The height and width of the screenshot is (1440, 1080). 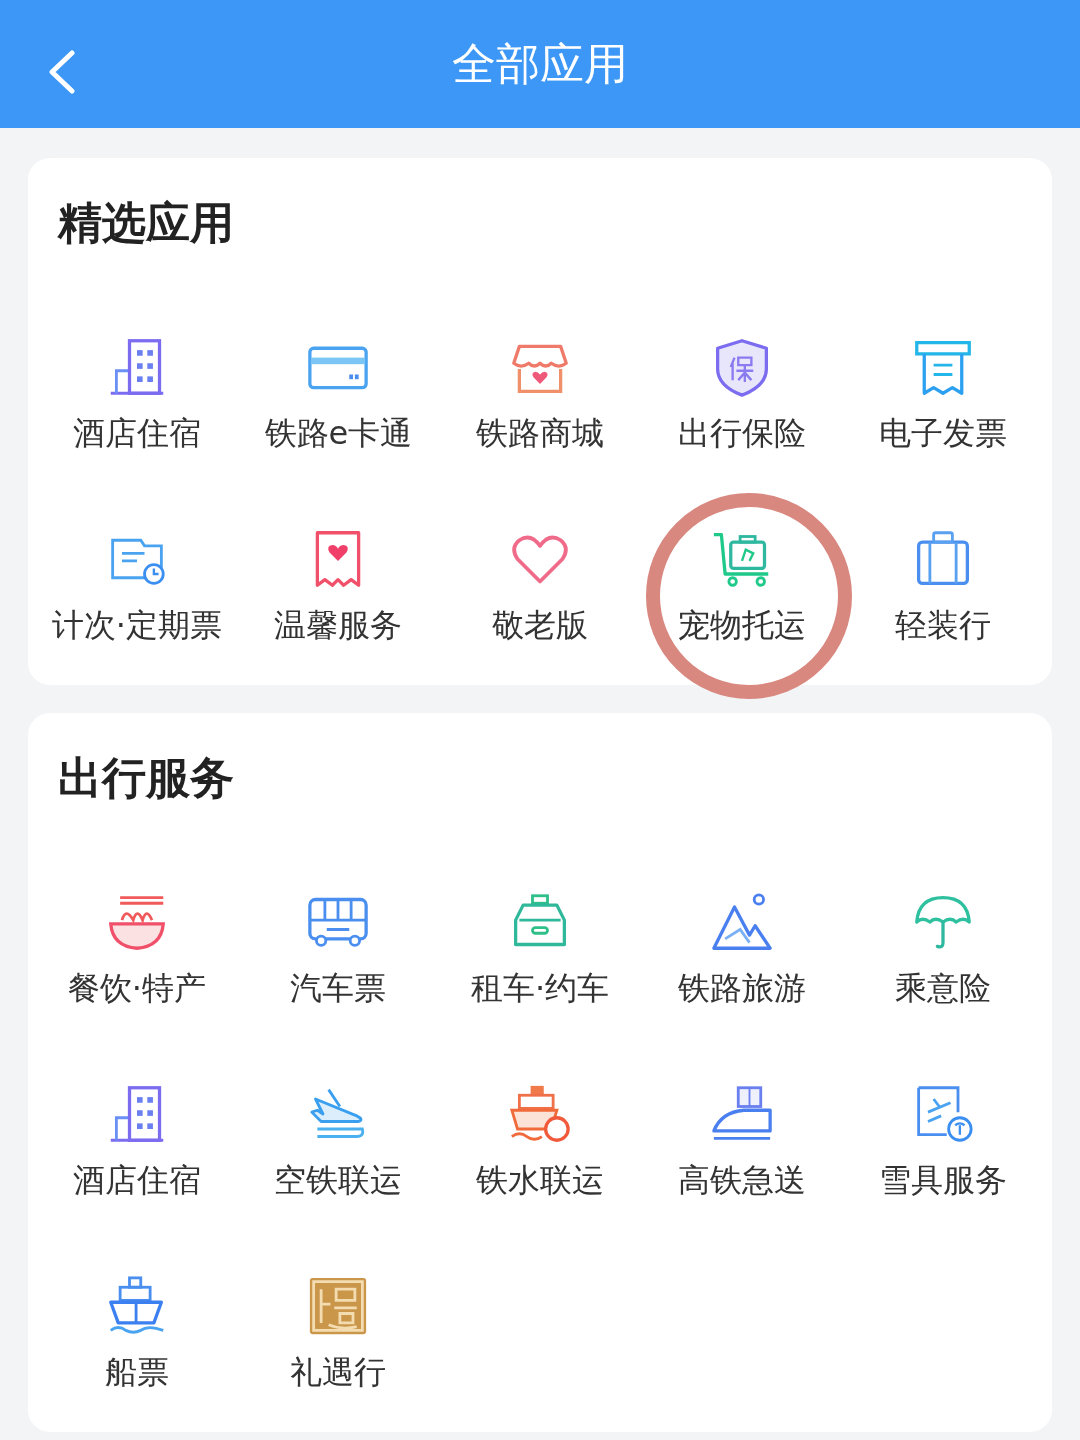 I want to click on app-button: 轻装行, so click(x=943, y=588).